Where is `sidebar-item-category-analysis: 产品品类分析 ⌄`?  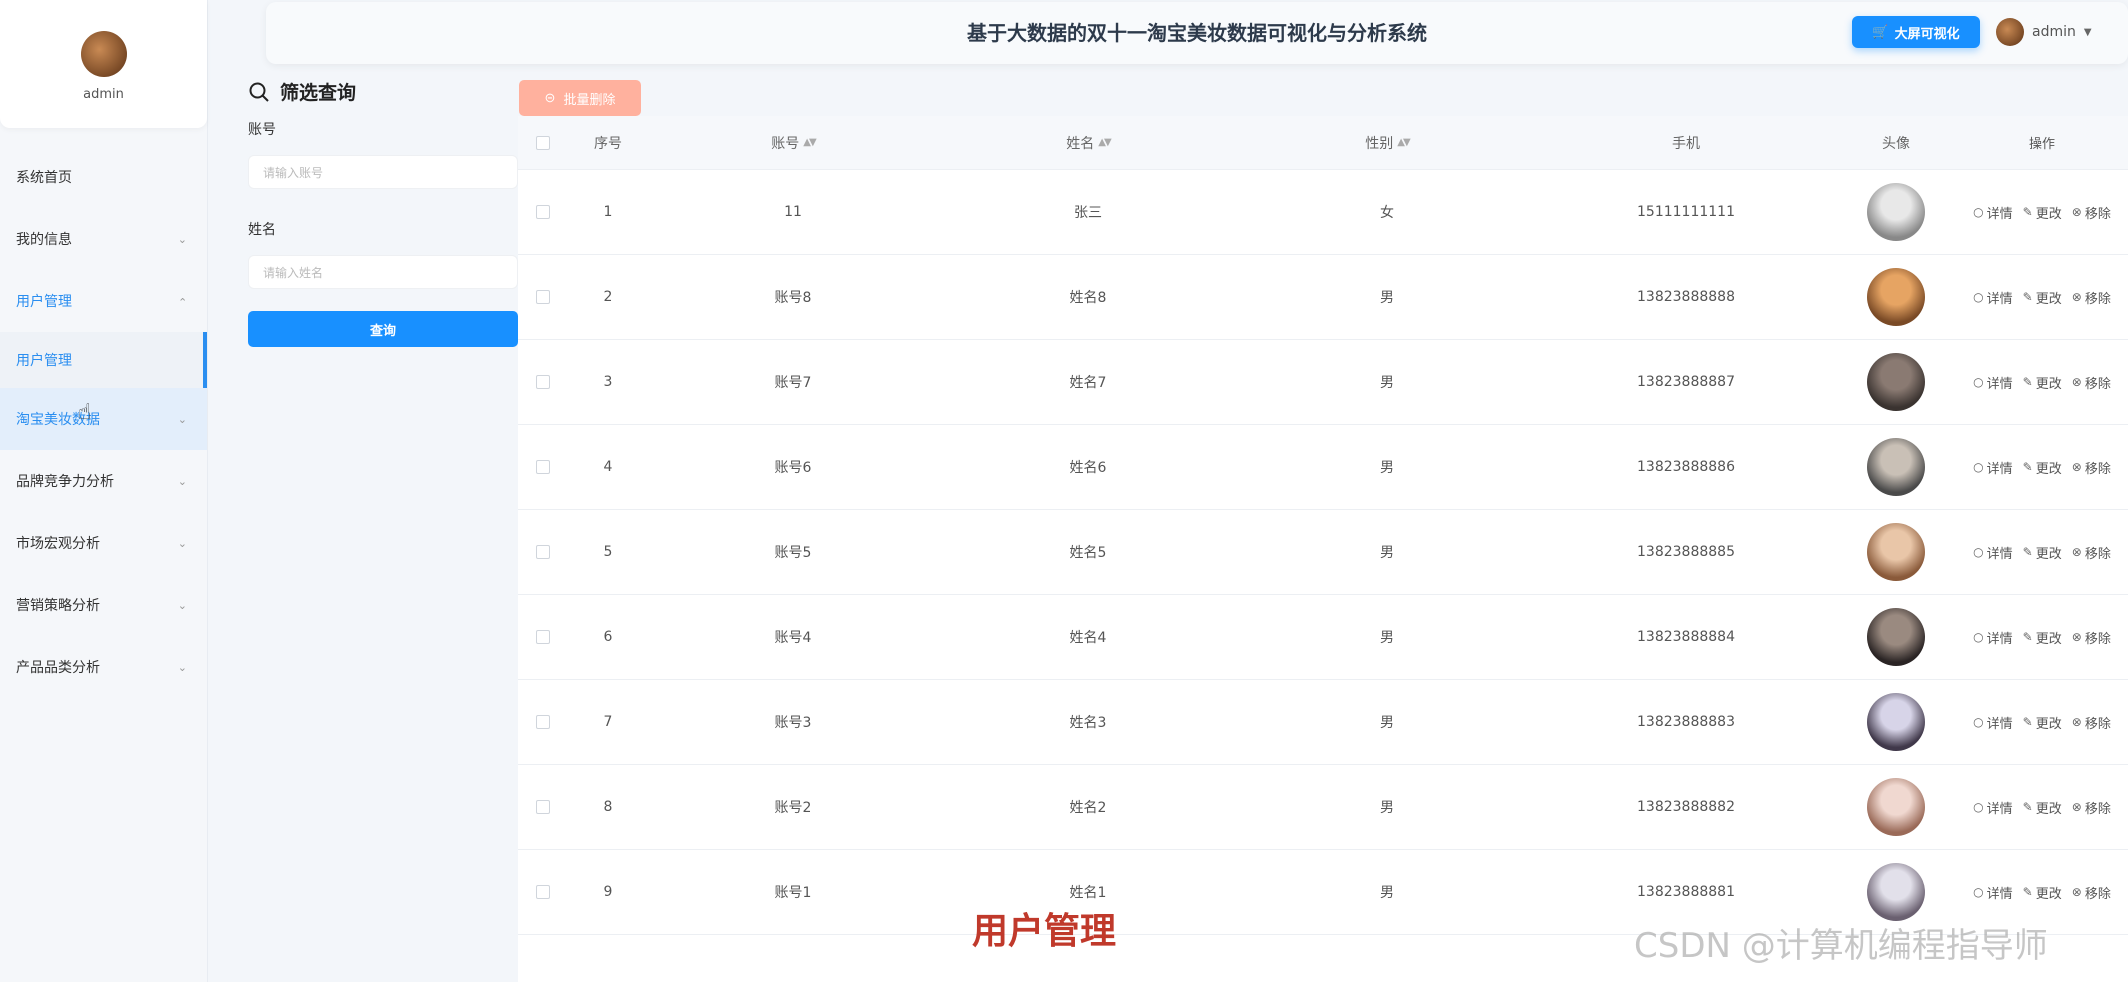 sidebar-item-category-analysis: 产品品类分析 ⌄ is located at coordinates (103, 667).